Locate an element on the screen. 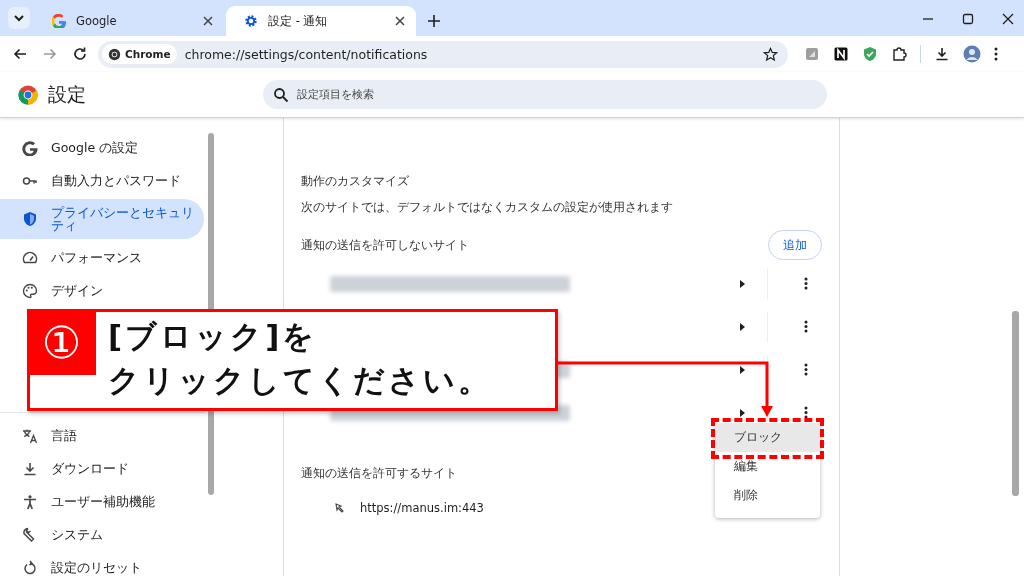  browser-tab: Google is located at coordinates (129, 21).